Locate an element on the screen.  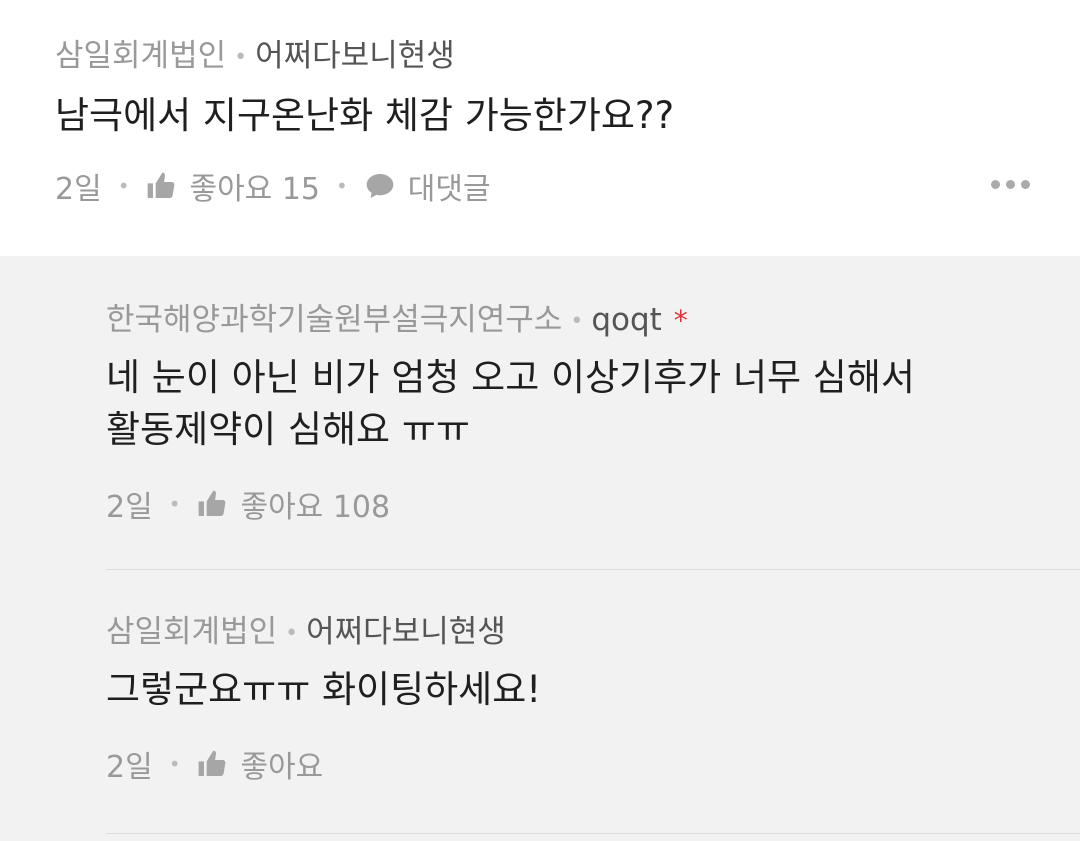
like-button: 좋아요 108 is located at coordinates (293, 504).